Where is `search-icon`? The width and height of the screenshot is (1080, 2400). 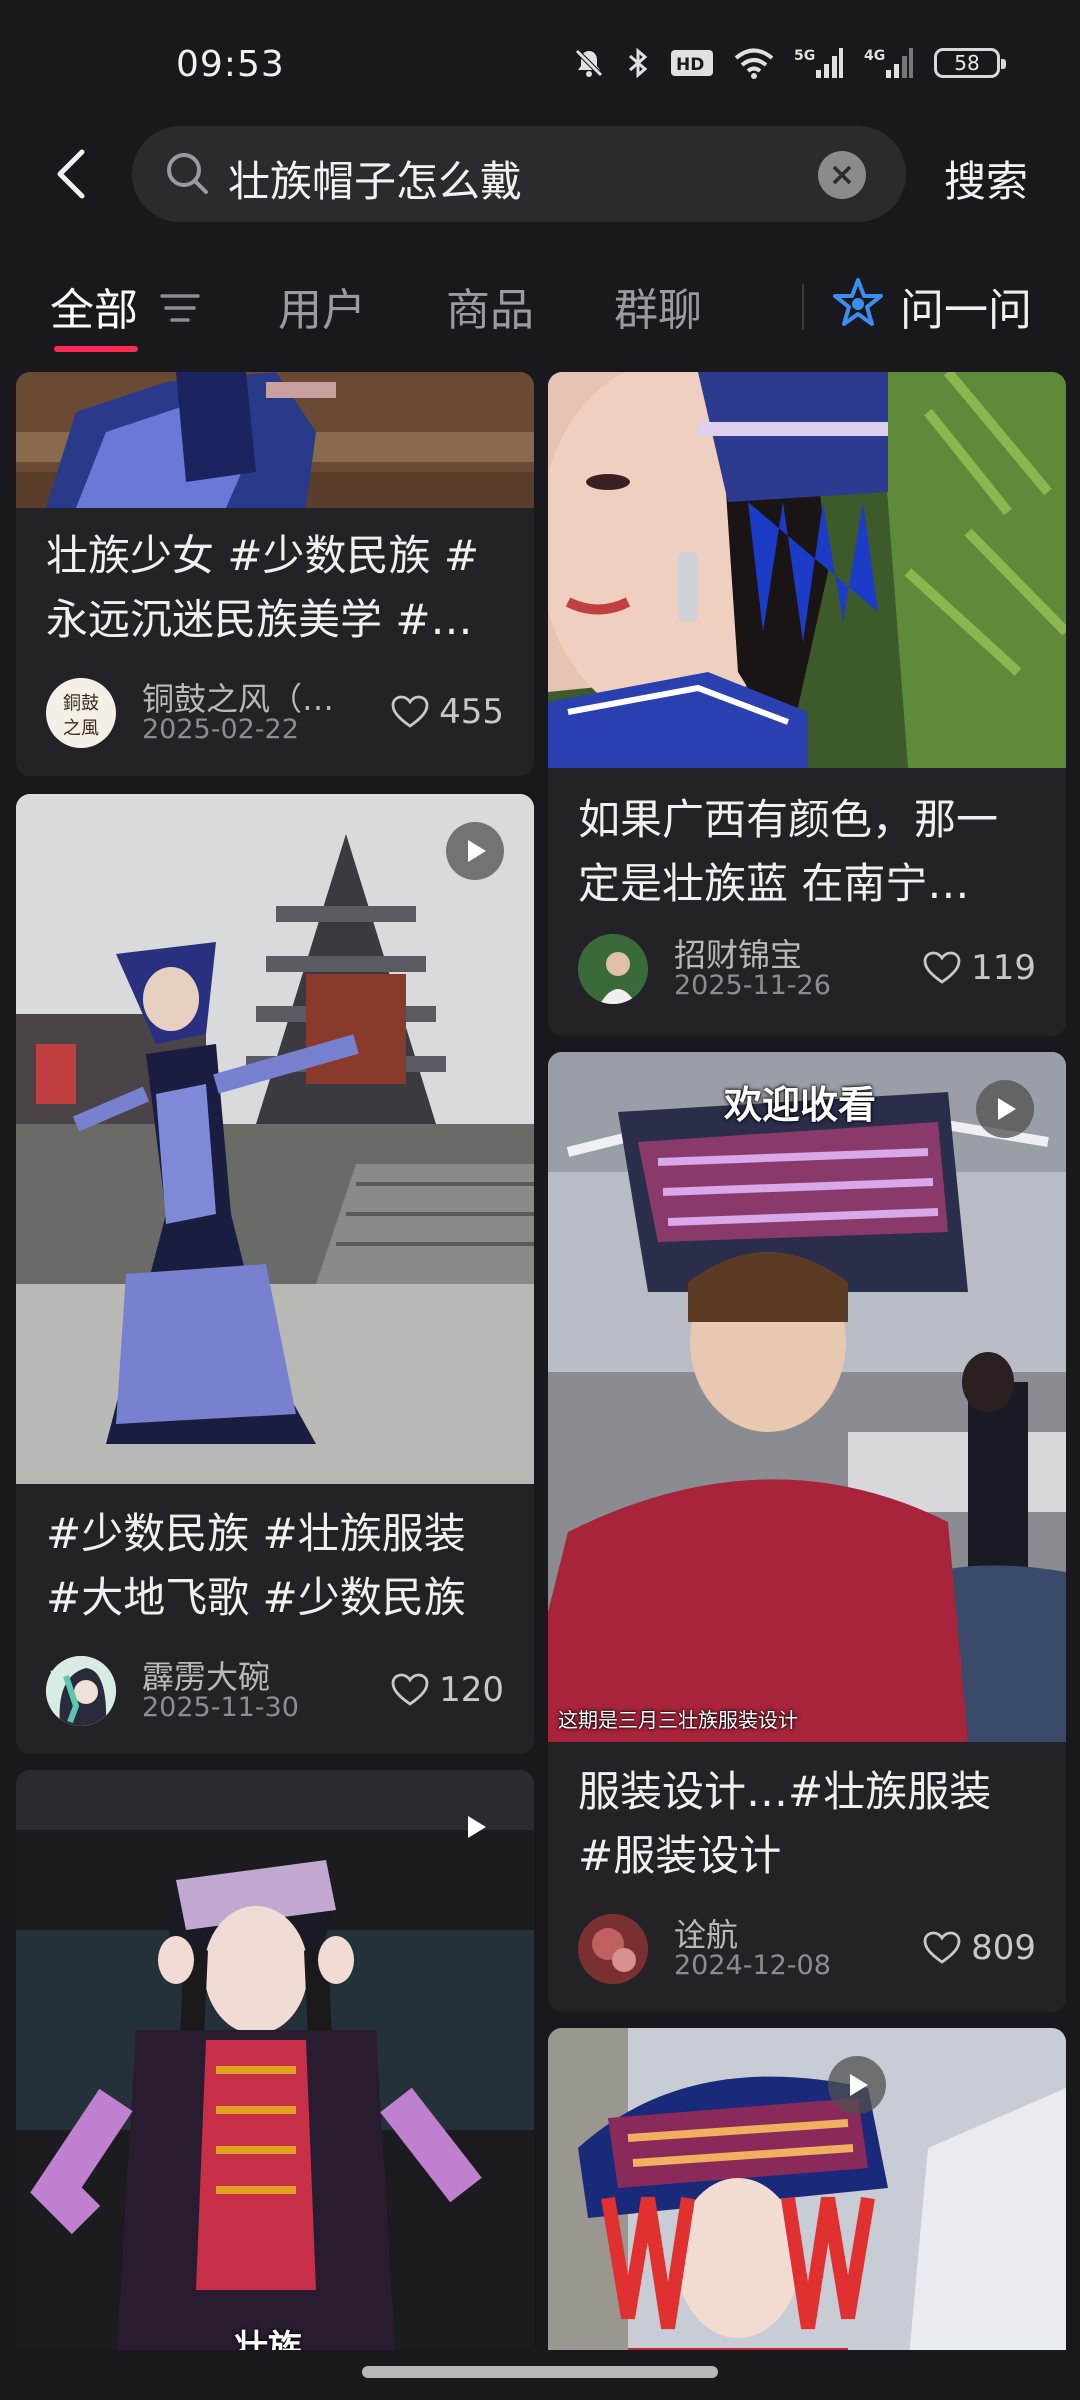 search-icon is located at coordinates (187, 173).